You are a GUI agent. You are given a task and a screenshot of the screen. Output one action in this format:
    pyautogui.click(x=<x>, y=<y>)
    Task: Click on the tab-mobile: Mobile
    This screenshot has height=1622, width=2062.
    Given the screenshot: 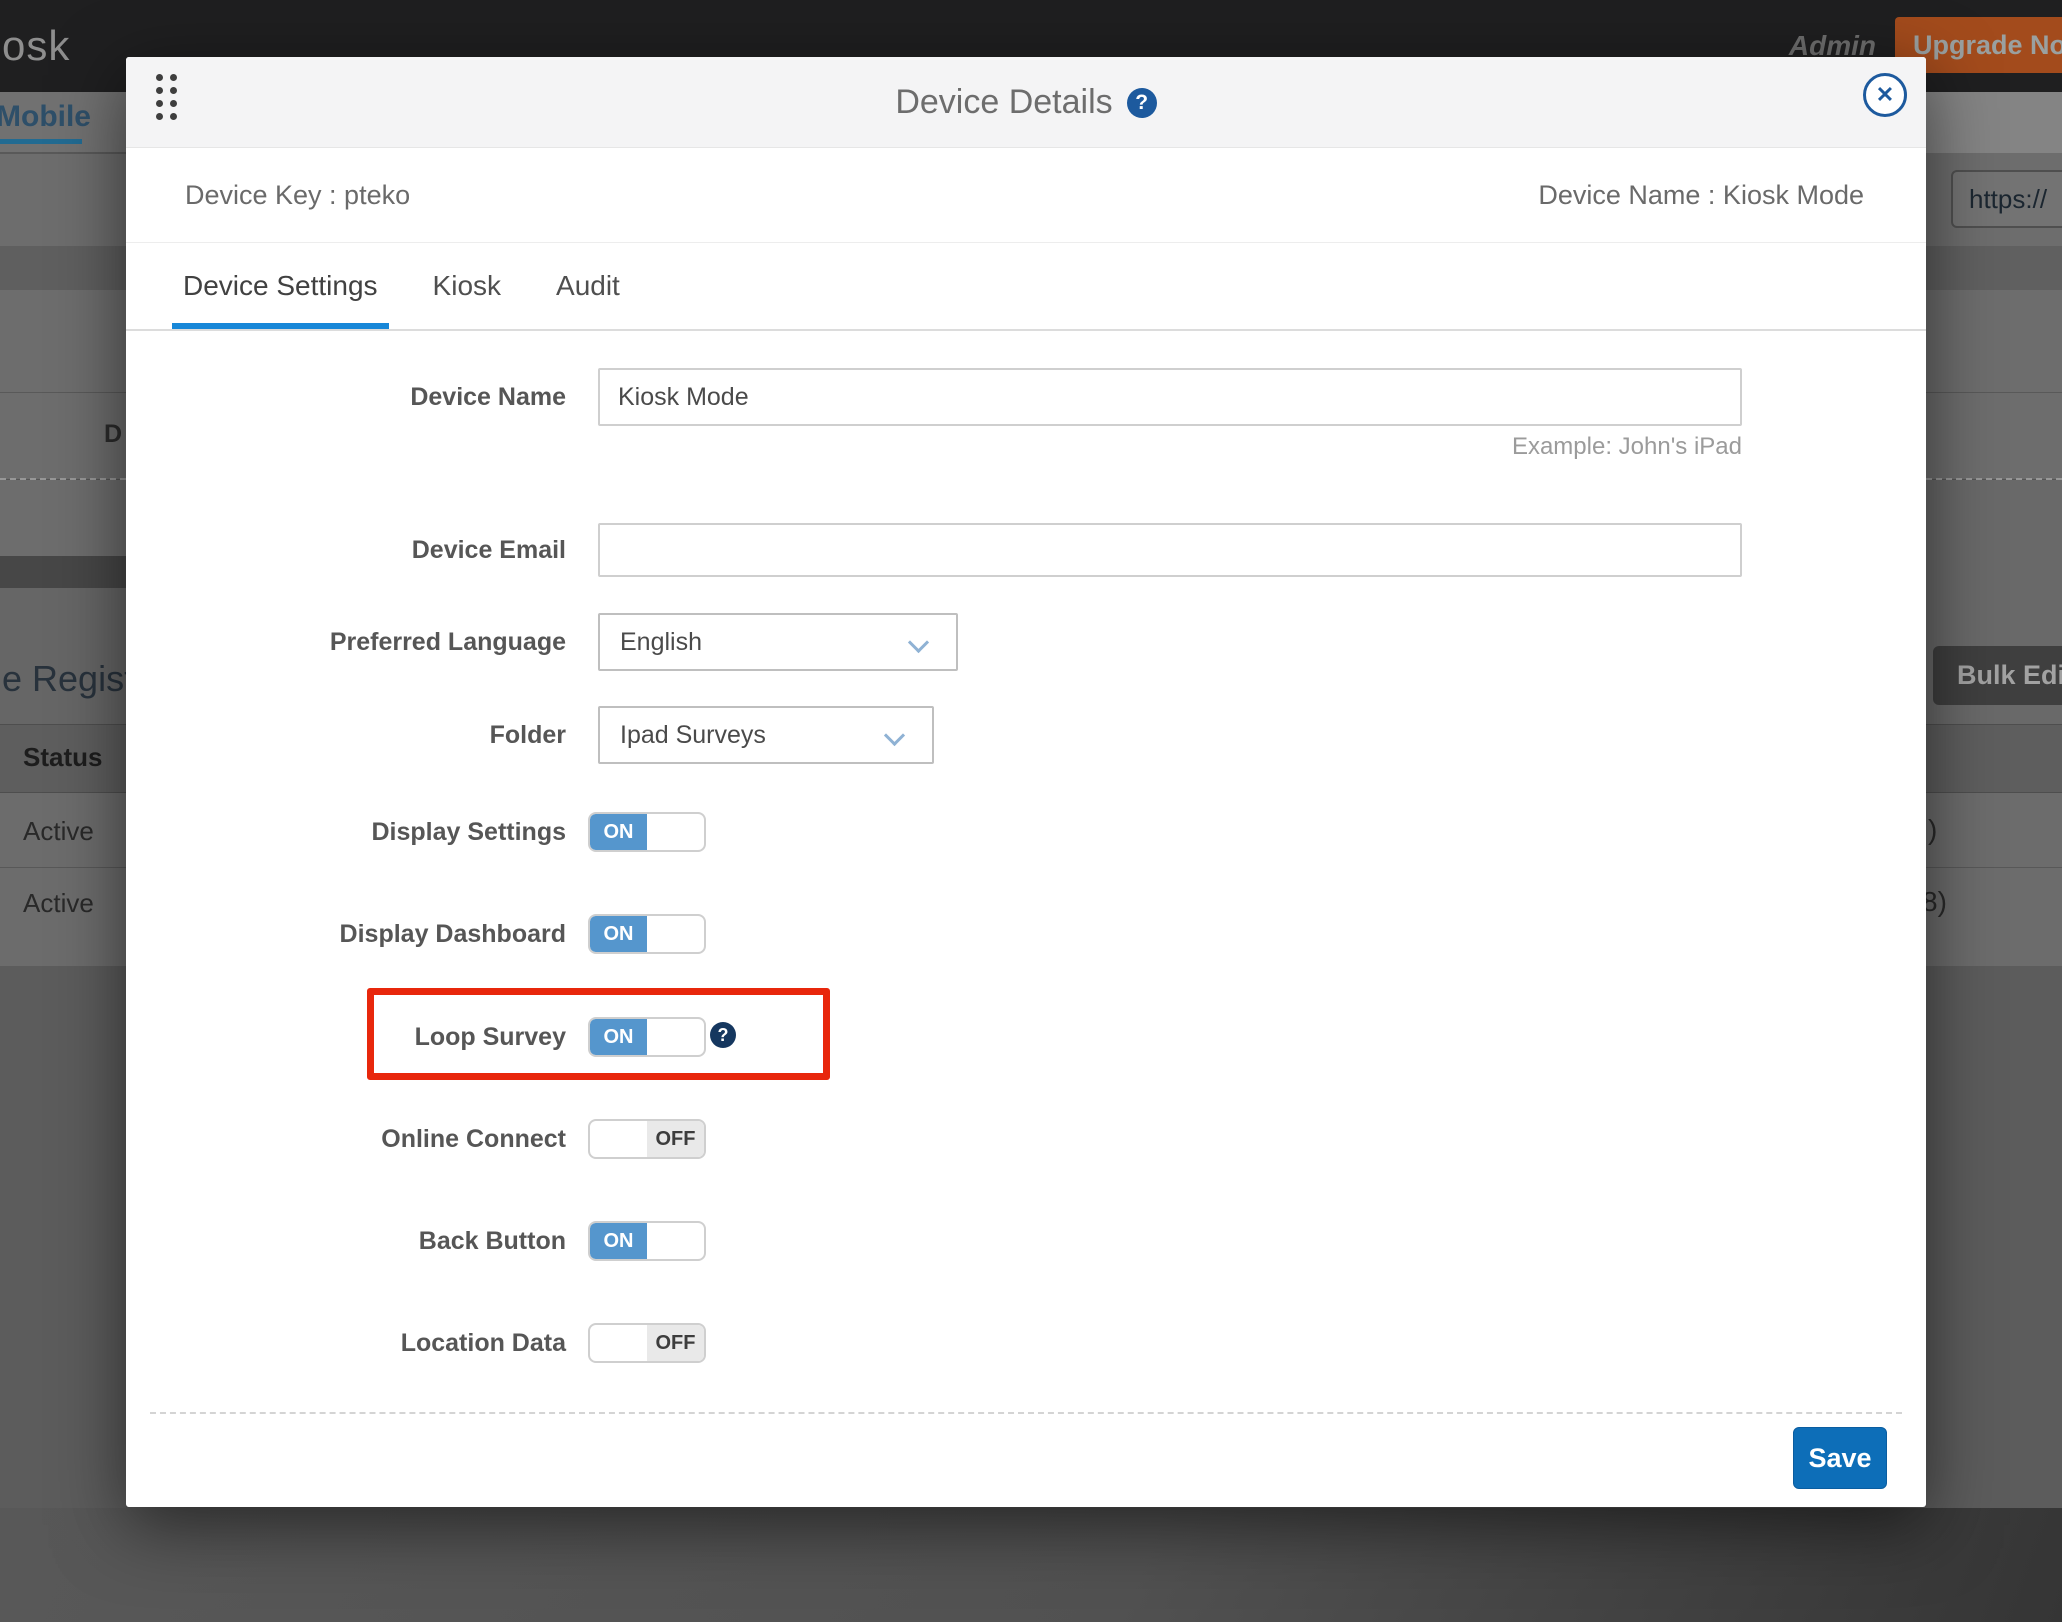 What is the action you would take?
    pyautogui.click(x=48, y=120)
    